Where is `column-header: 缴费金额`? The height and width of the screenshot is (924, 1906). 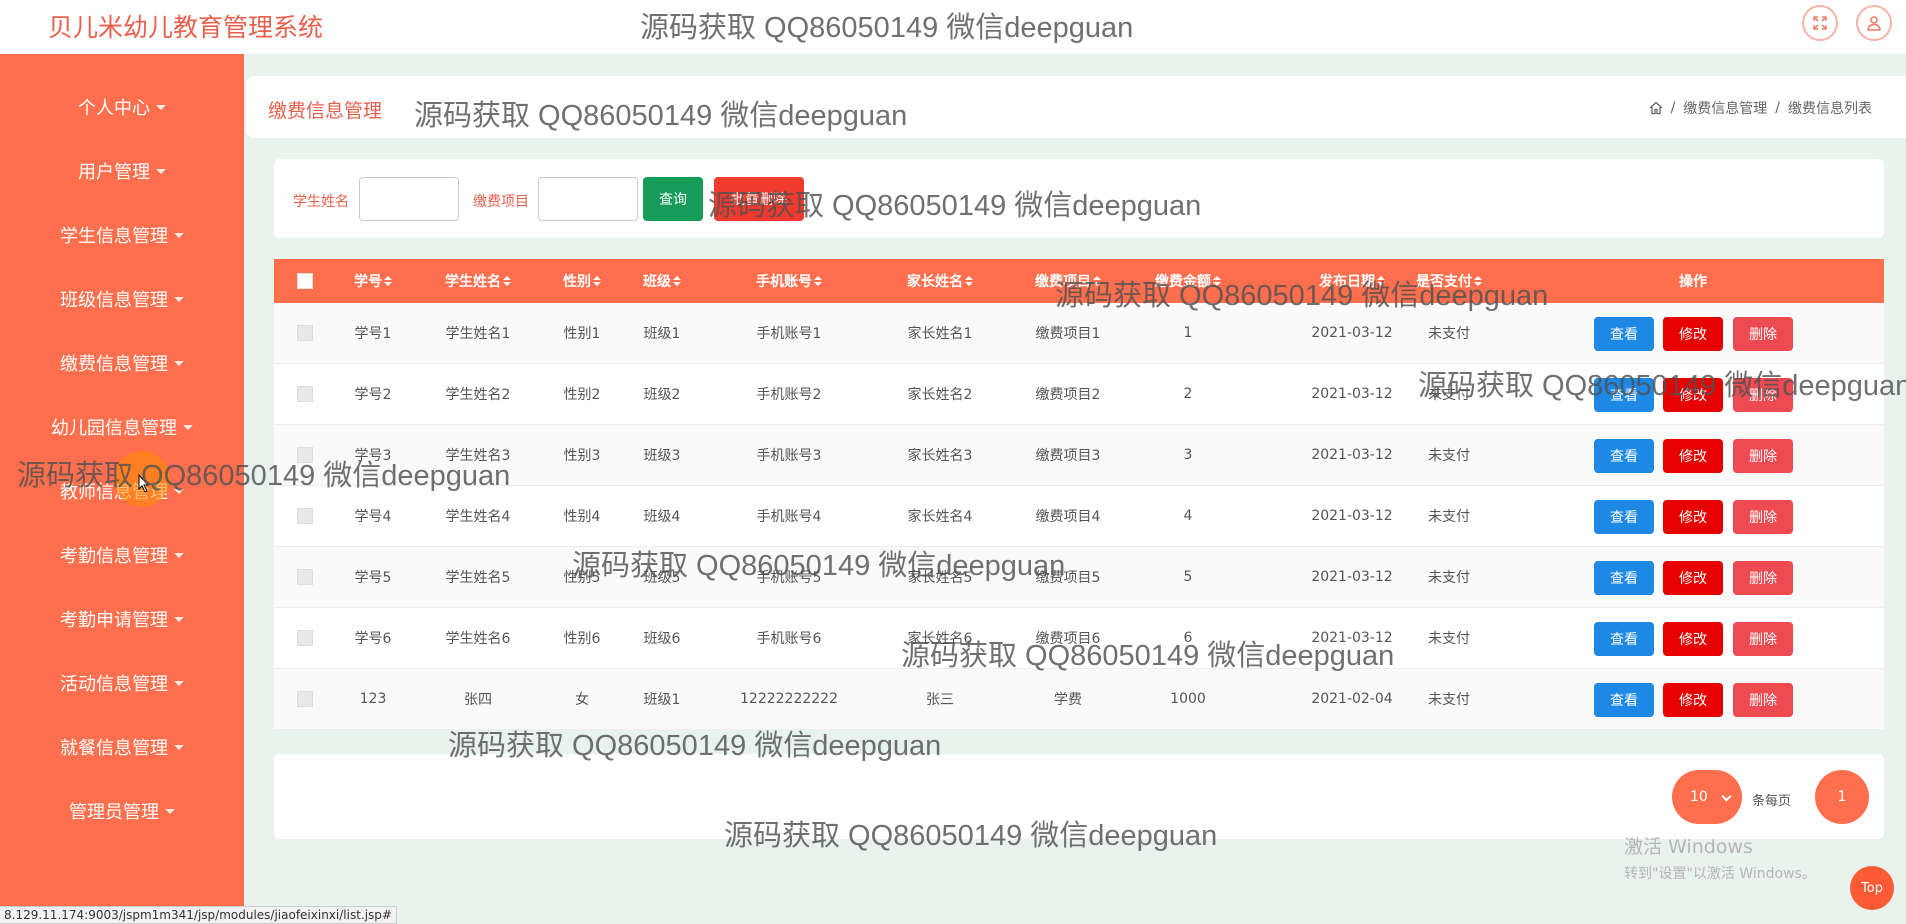
column-header: 缴费金额 is located at coordinates (1188, 281).